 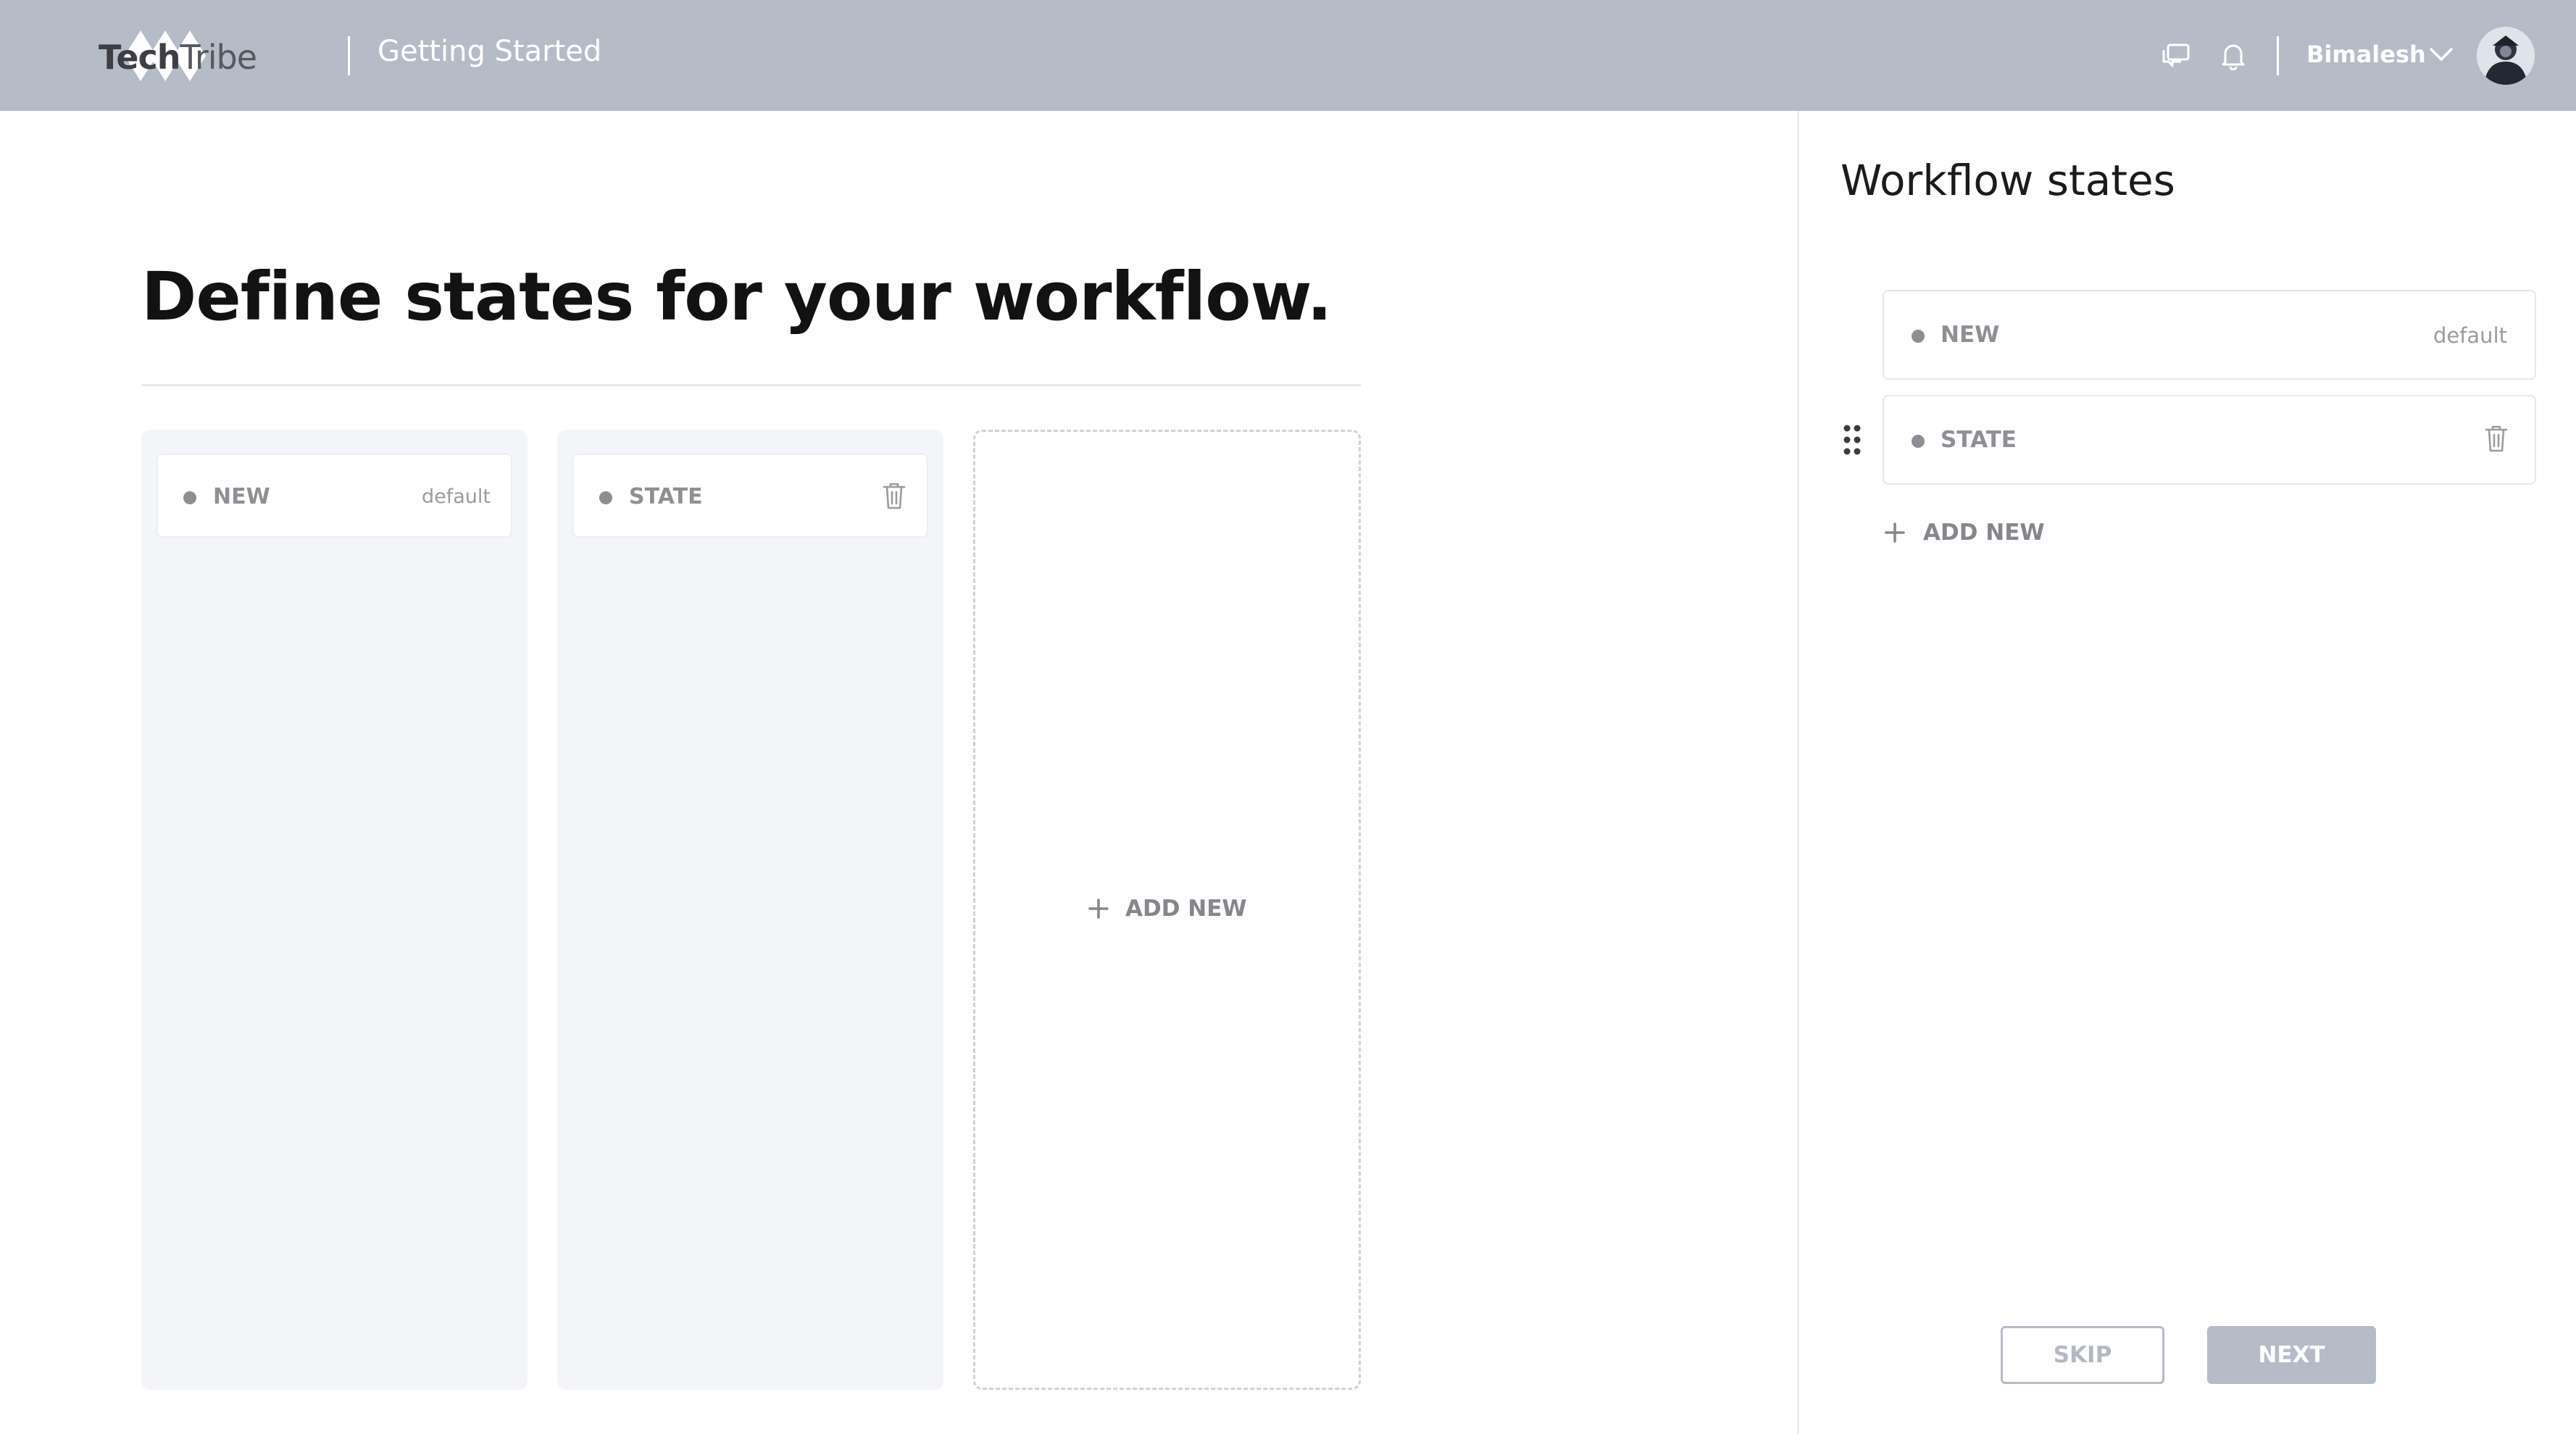 What do you see at coordinates (2176, 55) in the screenshot?
I see `chat-icon` at bounding box center [2176, 55].